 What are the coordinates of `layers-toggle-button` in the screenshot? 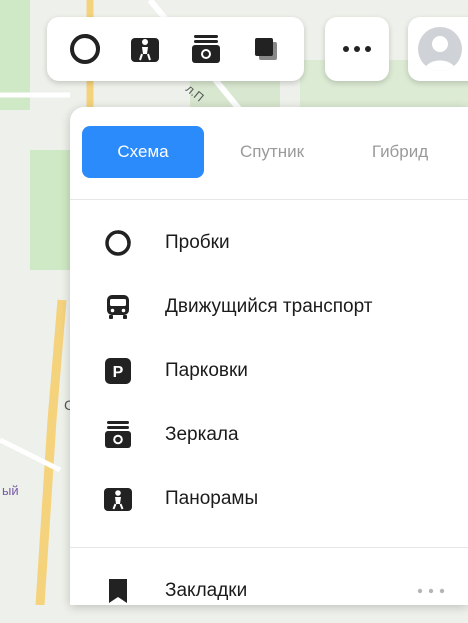 It's located at (266, 49).